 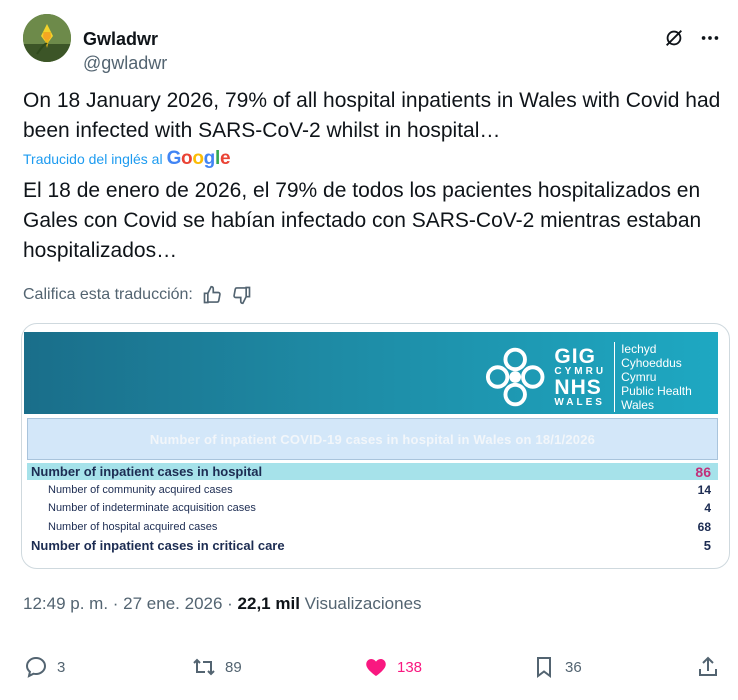 What do you see at coordinates (204, 667) in the screenshot?
I see `repost-icon` at bounding box center [204, 667].